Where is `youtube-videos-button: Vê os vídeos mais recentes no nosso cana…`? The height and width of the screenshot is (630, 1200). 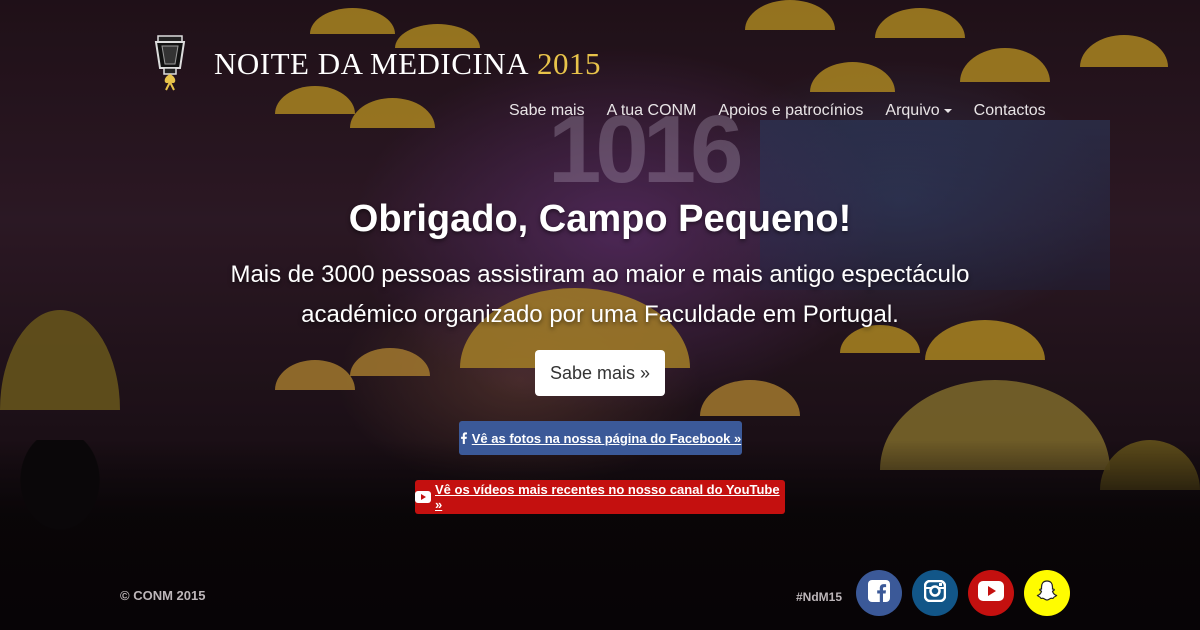
youtube-videos-button: Vê os vídeos mais recentes no nosso cana… is located at coordinates (600, 497).